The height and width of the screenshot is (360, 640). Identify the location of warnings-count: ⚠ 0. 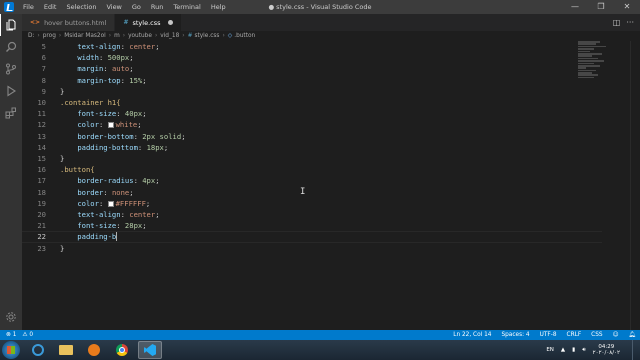
(27, 335).